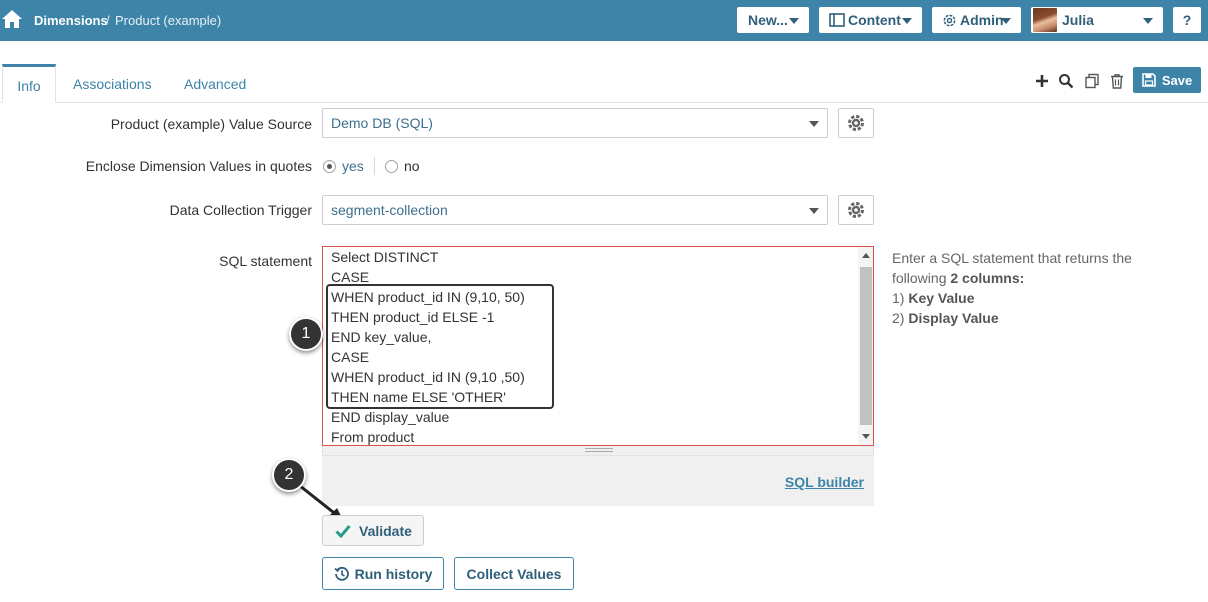  I want to click on enclose-yes-label: yes, so click(353, 166).